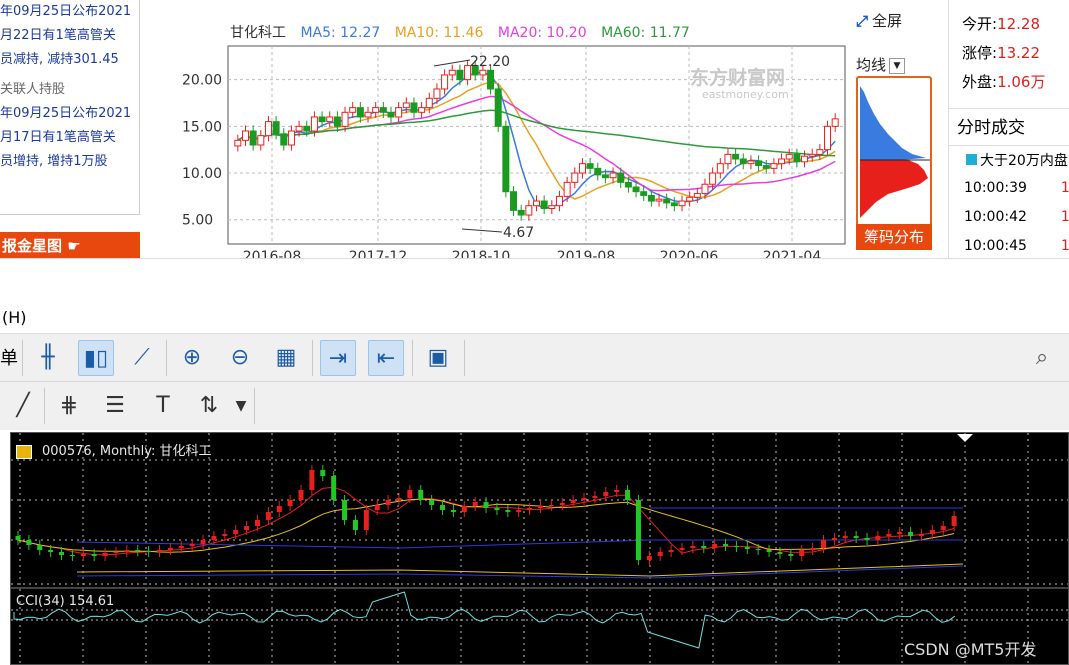 Image resolution: width=1069 pixels, height=665 pixels. Describe the element at coordinates (9, 358) in the screenshot. I see `toolbar-cut-label: 单` at that location.